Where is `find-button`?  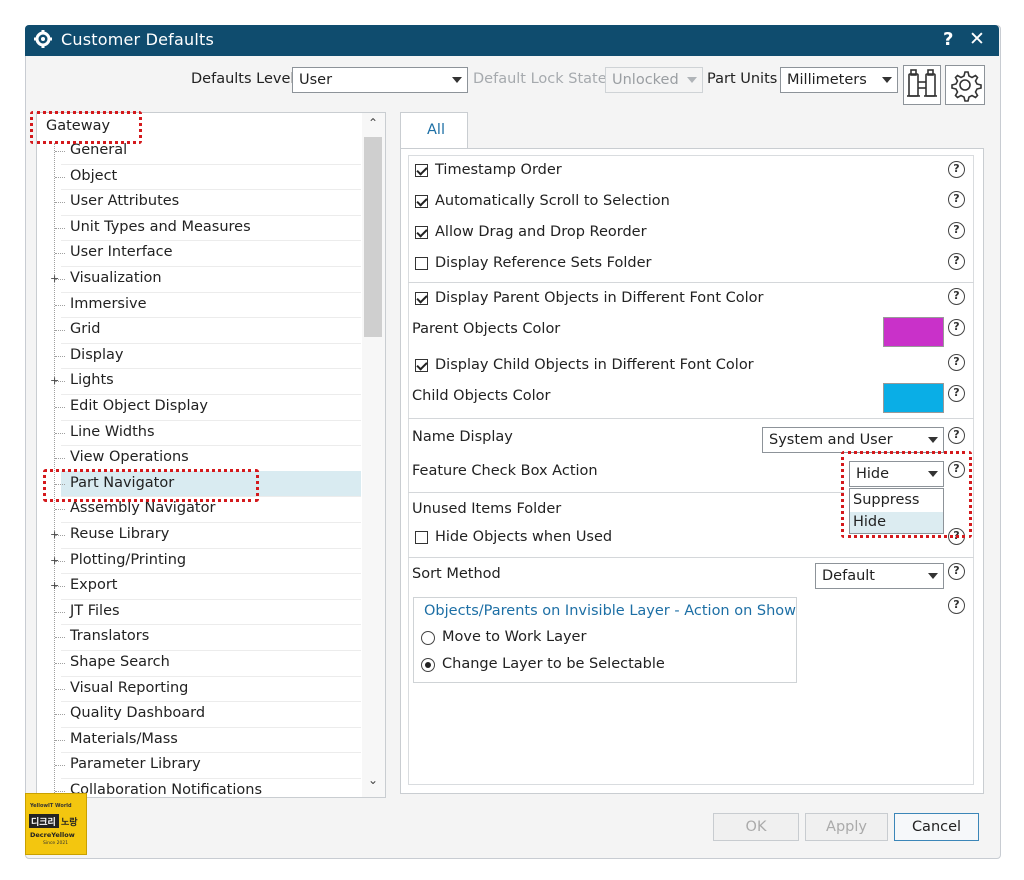 find-button is located at coordinates (922, 85).